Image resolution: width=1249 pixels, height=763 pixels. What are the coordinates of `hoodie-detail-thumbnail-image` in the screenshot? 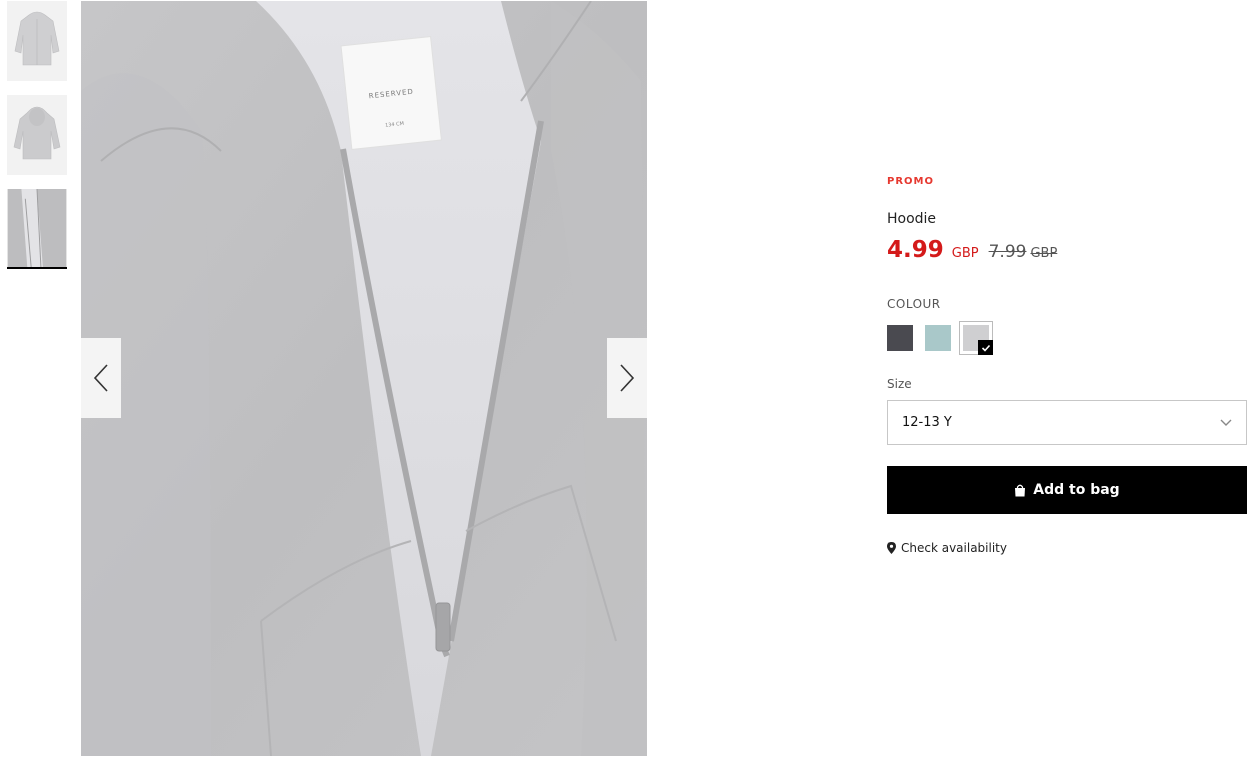 It's located at (37, 228).